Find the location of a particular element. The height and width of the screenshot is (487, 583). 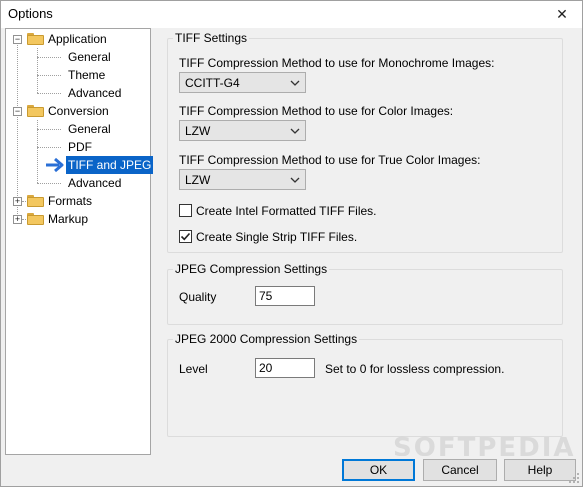

close-icon: ✕ is located at coordinates (562, 14).